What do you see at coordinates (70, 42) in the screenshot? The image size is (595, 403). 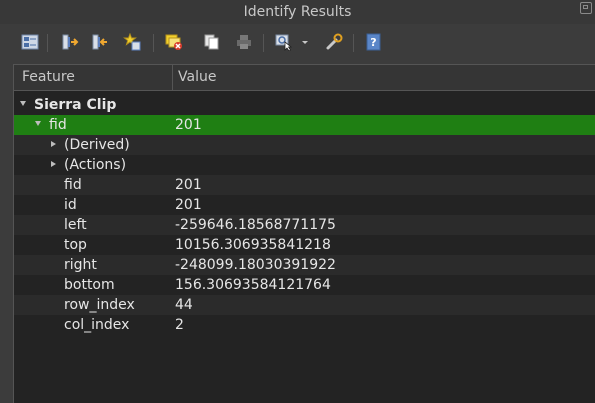 I see `expand-all-icon` at bounding box center [70, 42].